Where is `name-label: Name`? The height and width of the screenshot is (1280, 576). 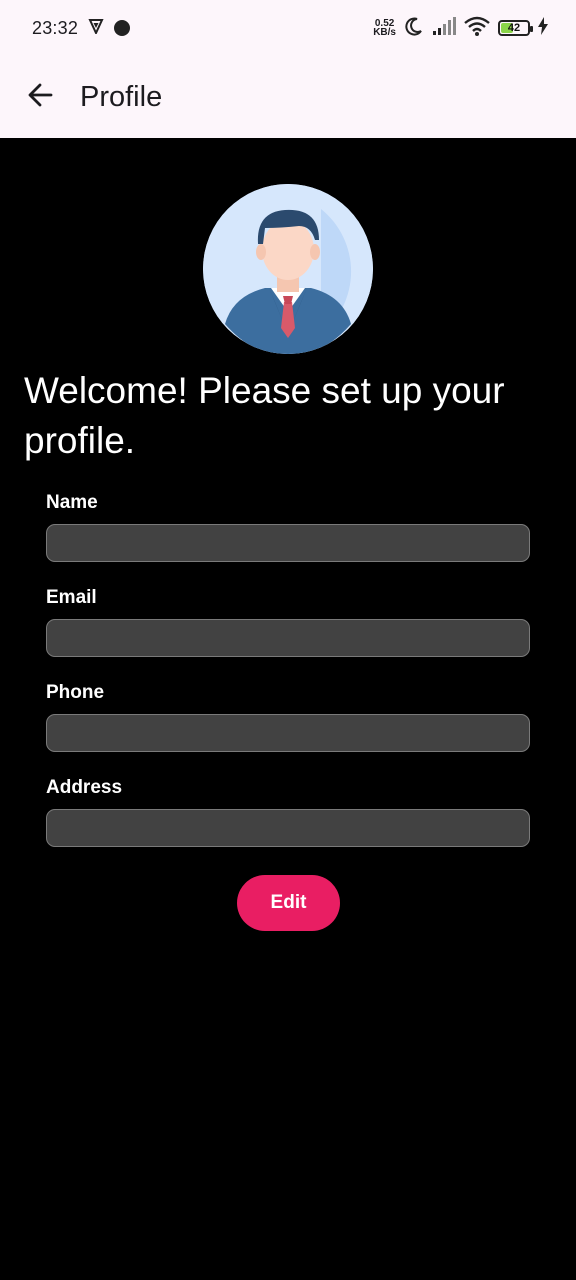
name-label: Name is located at coordinates (72, 502).